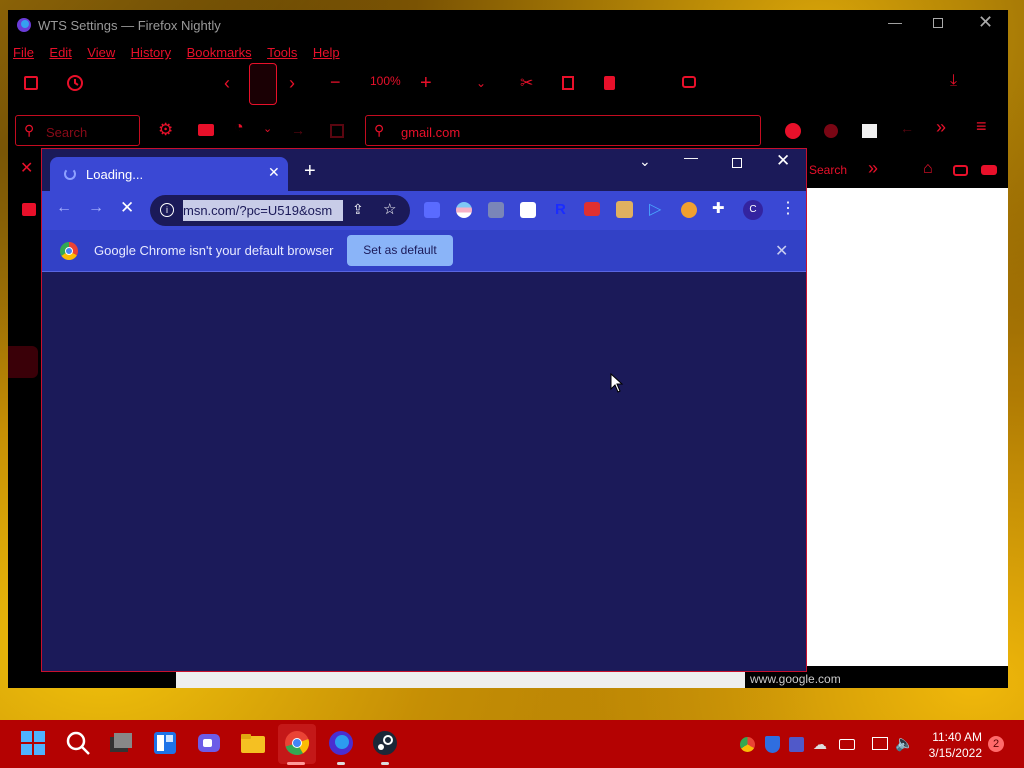 The image size is (1024, 768). I want to click on sync-icon: ◔, so click(239, 128).